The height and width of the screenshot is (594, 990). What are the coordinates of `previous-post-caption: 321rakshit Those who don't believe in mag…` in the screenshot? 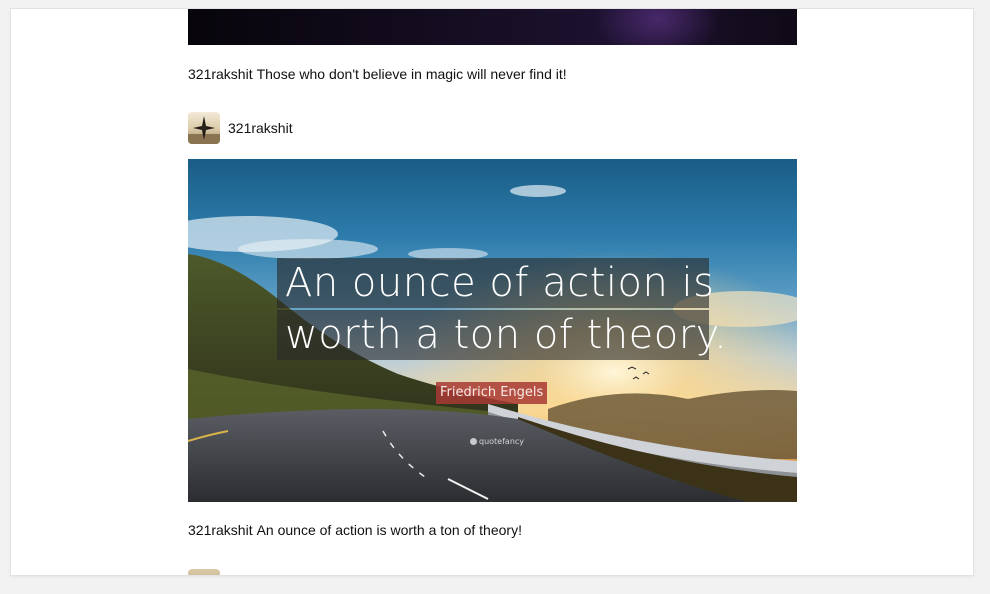 It's located at (377, 74).